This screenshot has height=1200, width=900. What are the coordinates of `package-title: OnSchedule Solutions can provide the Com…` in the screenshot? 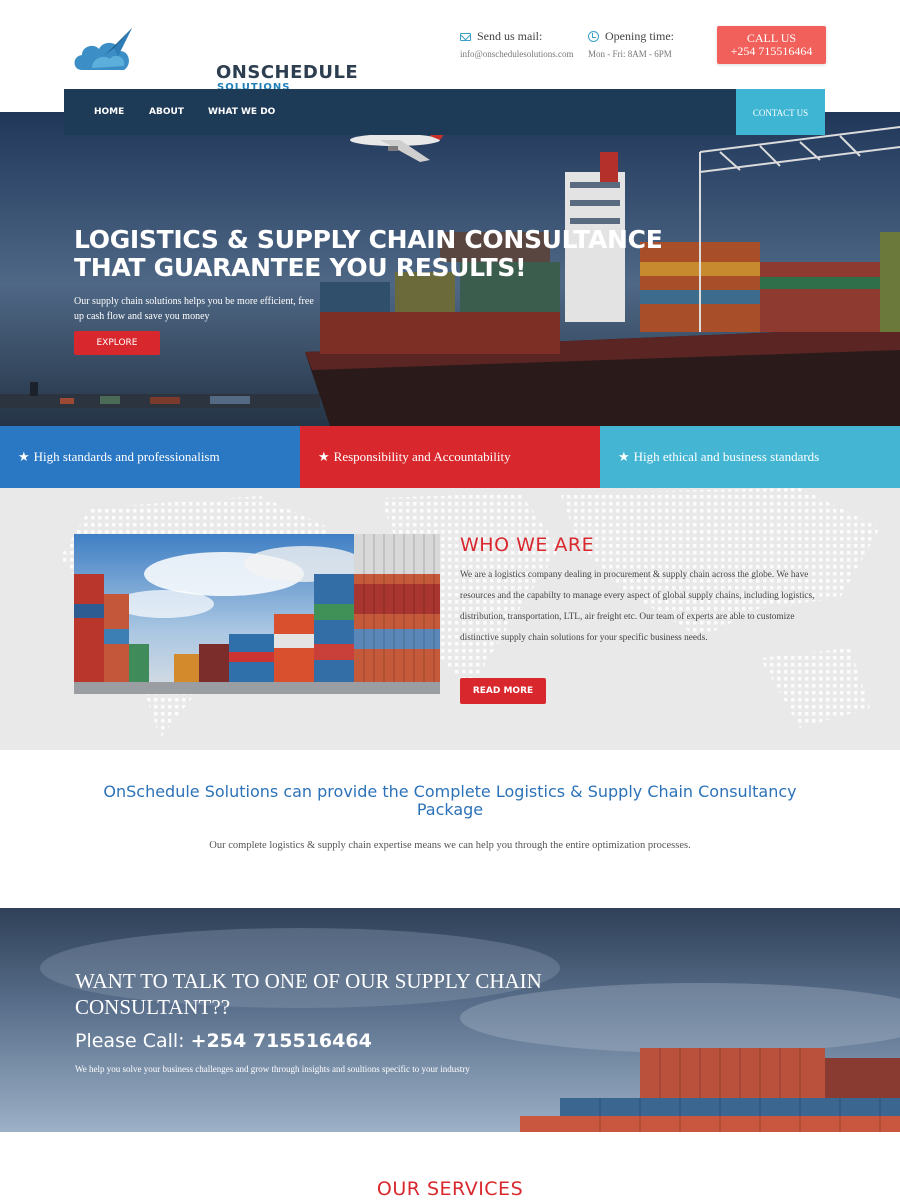 It's located at (450, 800).